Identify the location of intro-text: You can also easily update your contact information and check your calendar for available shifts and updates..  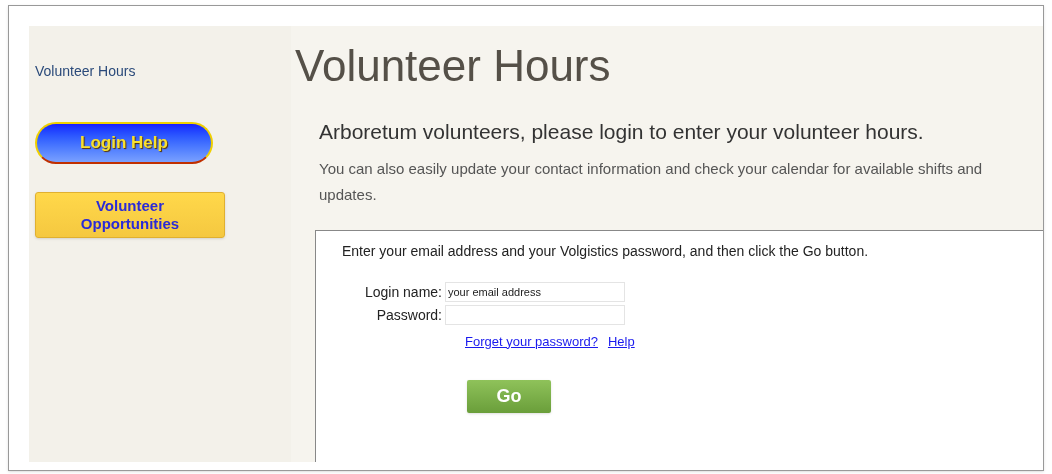
(651, 181).